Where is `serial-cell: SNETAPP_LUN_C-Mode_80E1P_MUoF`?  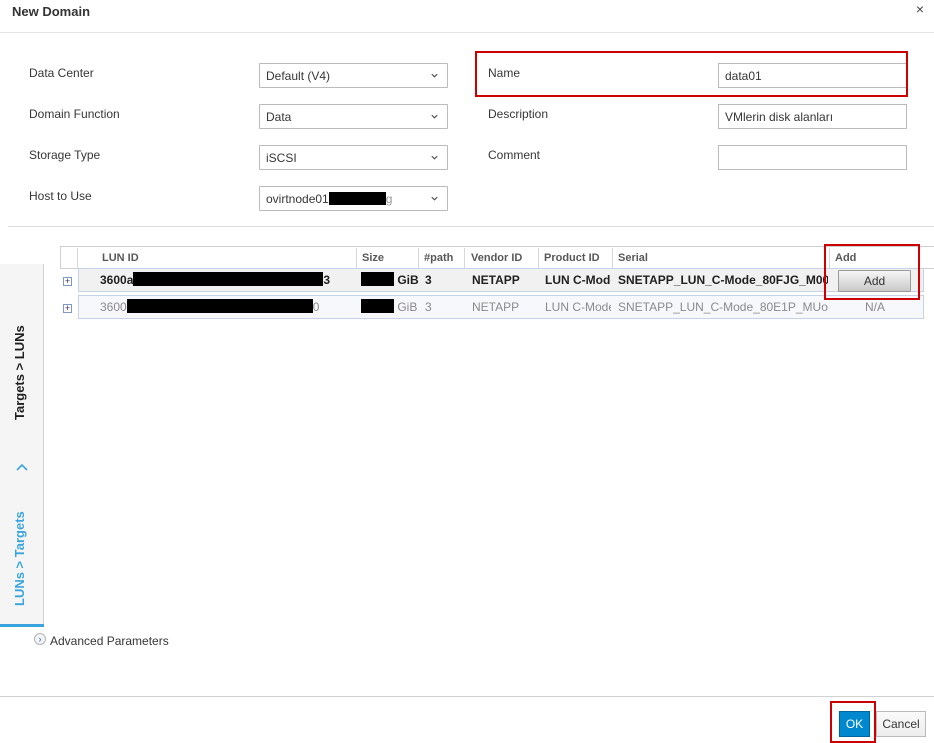
serial-cell: SNETAPP_LUN_C-Mode_80E1P_MUoF is located at coordinates (723, 307).